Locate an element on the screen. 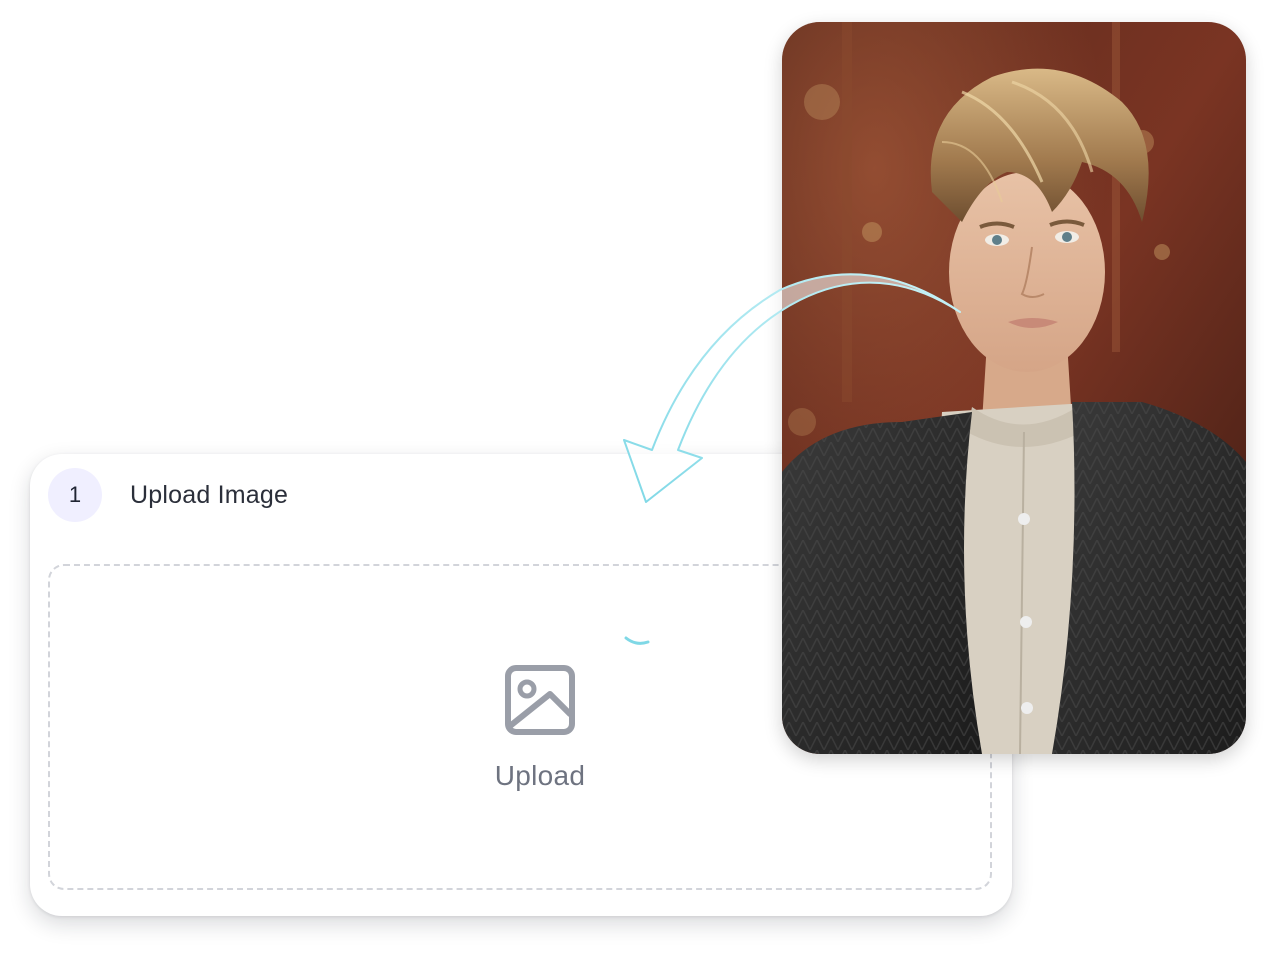 The image size is (1276, 956). card-title: Upload Image is located at coordinates (209, 494).